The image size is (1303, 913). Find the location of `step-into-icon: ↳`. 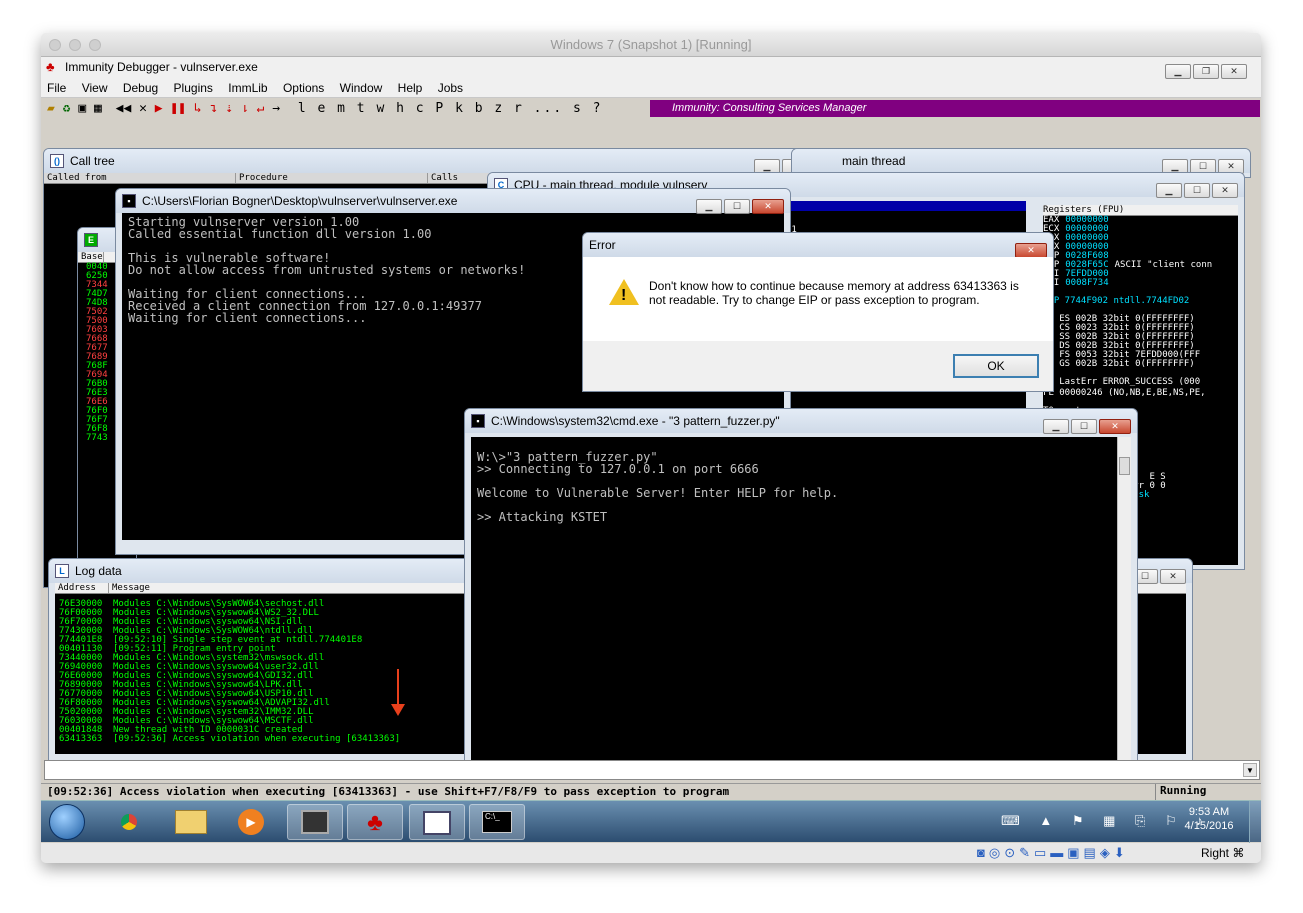

step-into-icon: ↳ is located at coordinates (198, 108).